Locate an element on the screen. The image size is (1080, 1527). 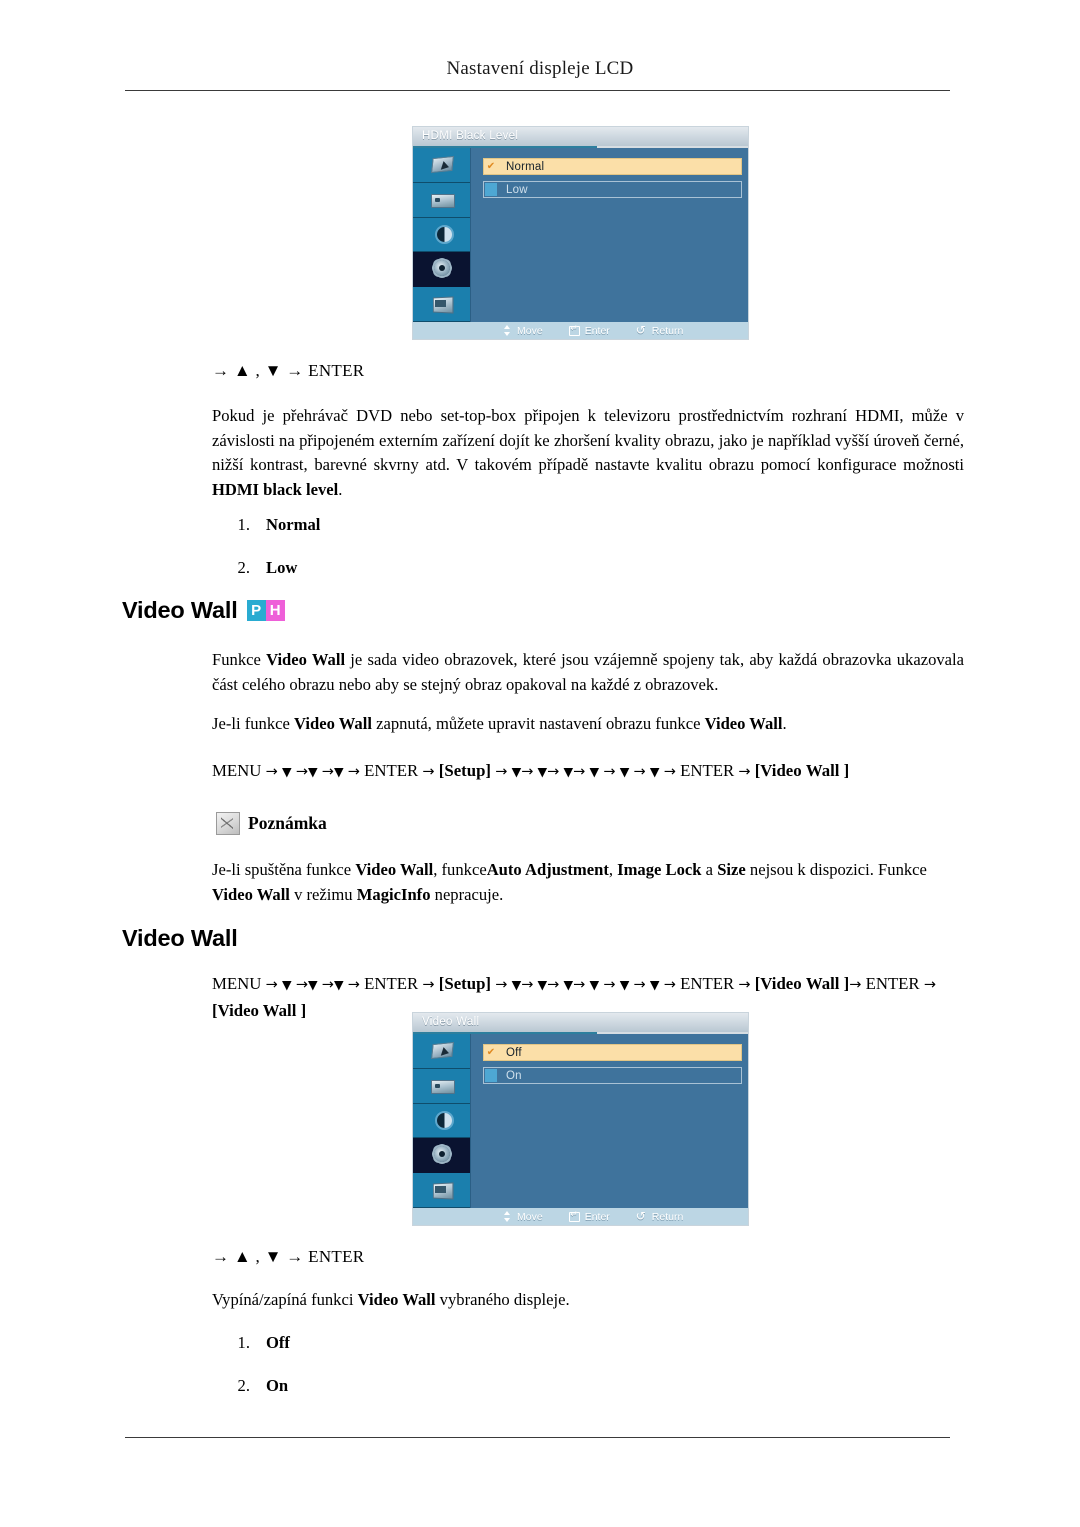
note-header: Poznámka is located at coordinates (271, 823).